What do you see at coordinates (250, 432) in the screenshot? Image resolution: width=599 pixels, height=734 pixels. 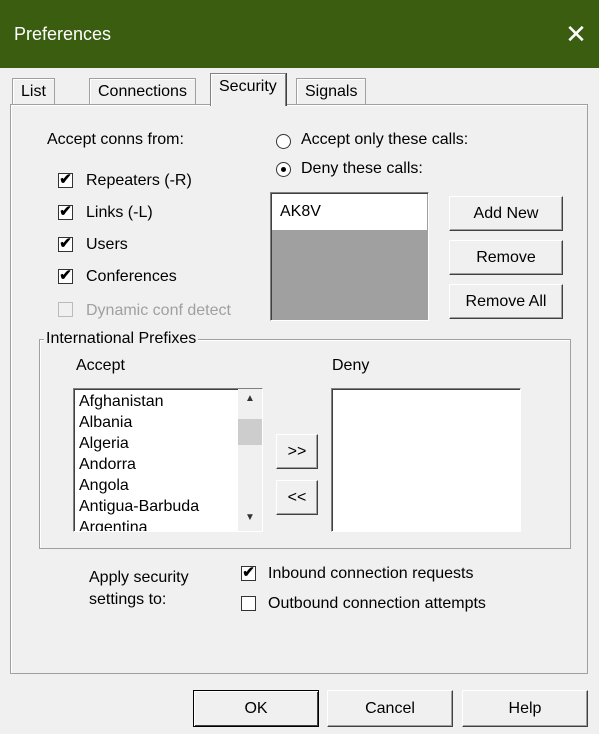 I see `scroll-thumb` at bounding box center [250, 432].